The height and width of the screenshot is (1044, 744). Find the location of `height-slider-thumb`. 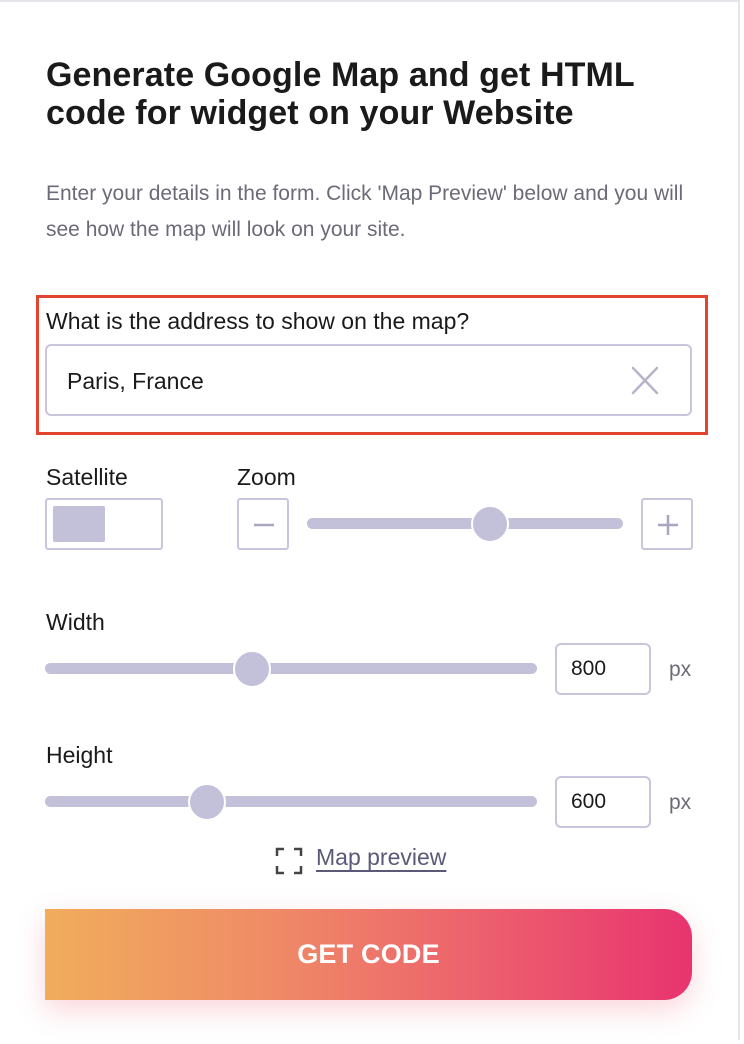

height-slider-thumb is located at coordinates (207, 802).